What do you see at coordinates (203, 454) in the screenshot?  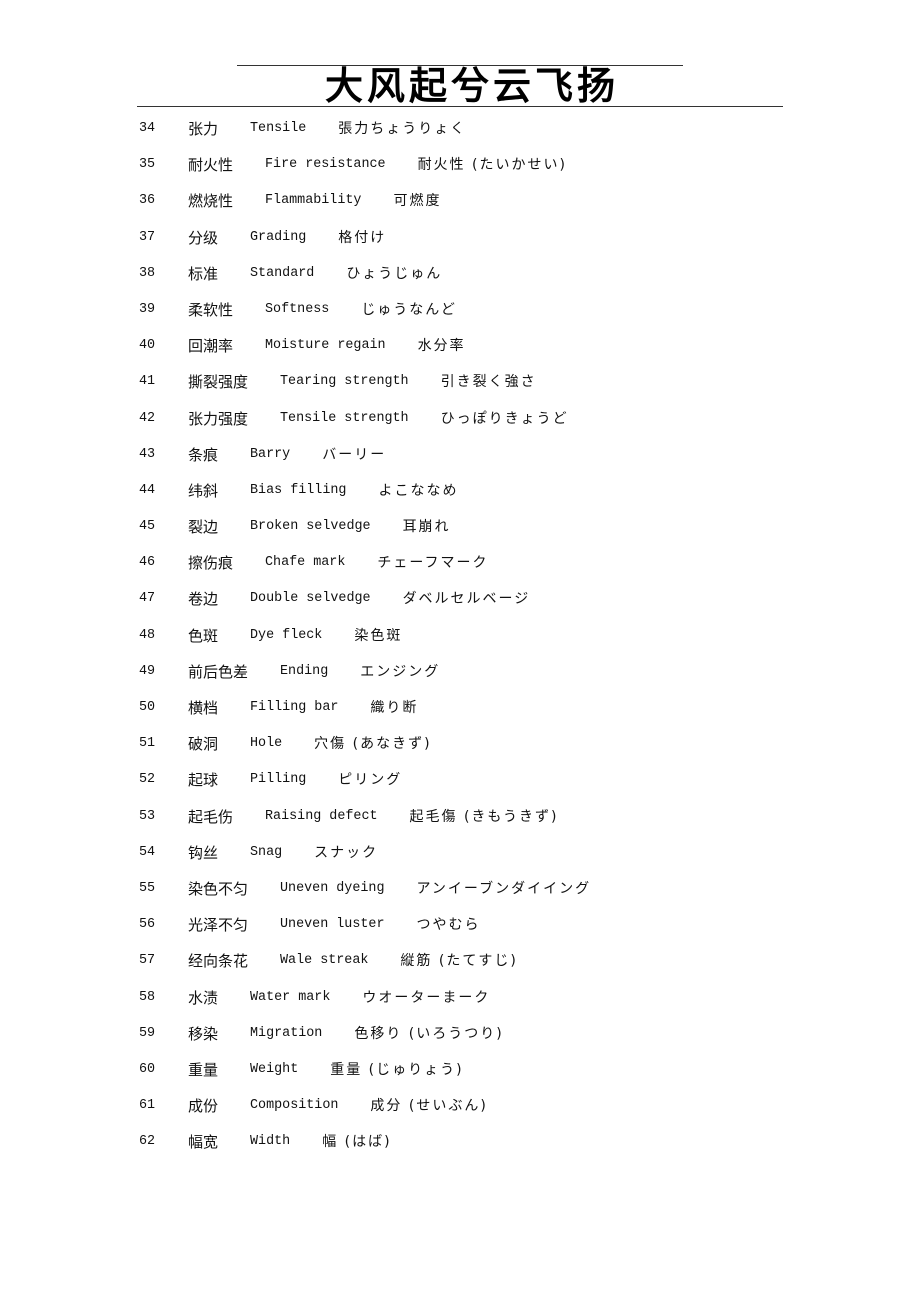 I see `entry-chinese: 条痕` at bounding box center [203, 454].